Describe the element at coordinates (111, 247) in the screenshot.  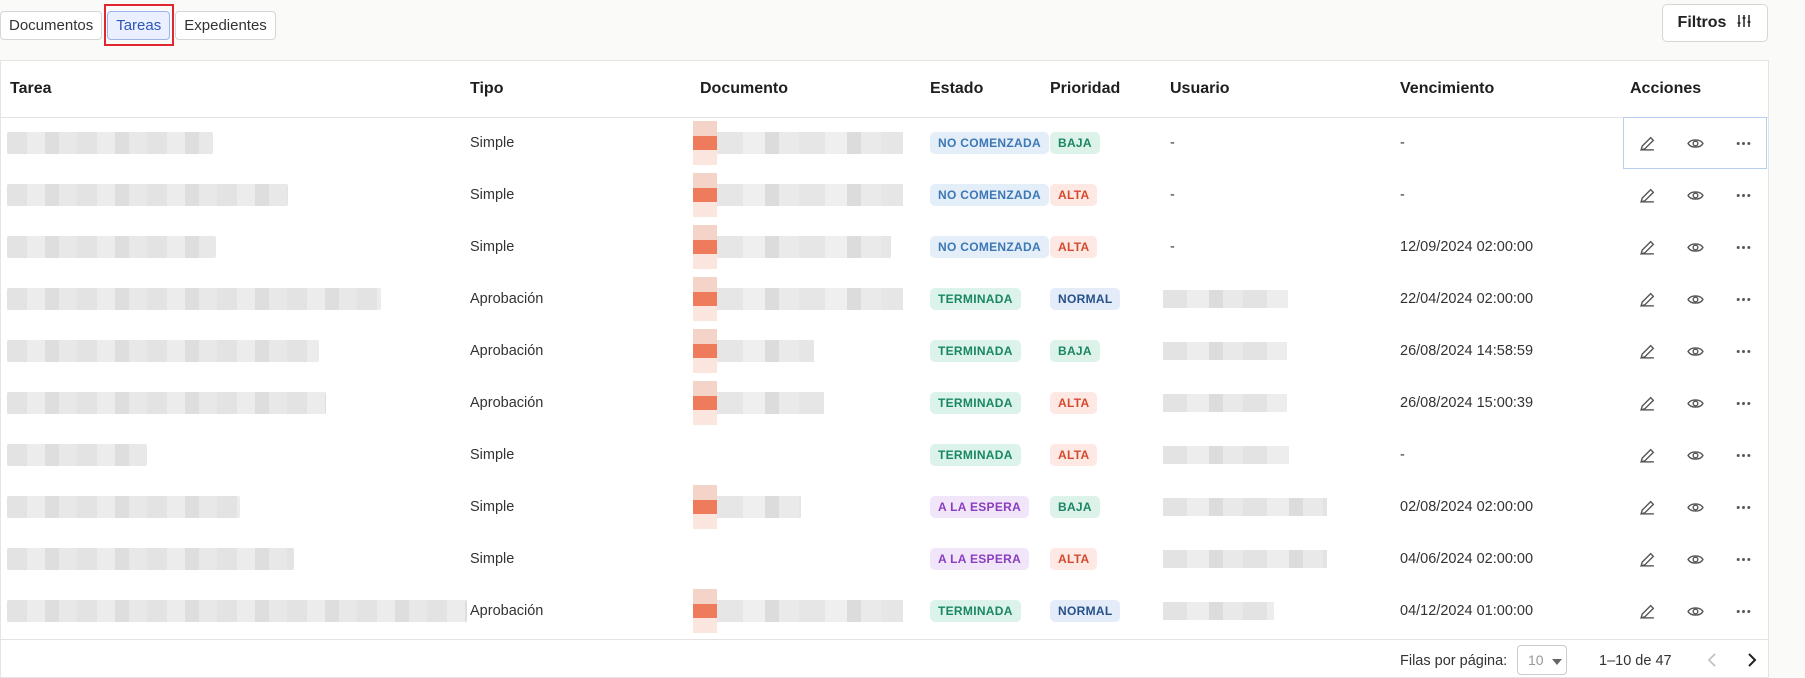
I see `cell-tarea` at that location.